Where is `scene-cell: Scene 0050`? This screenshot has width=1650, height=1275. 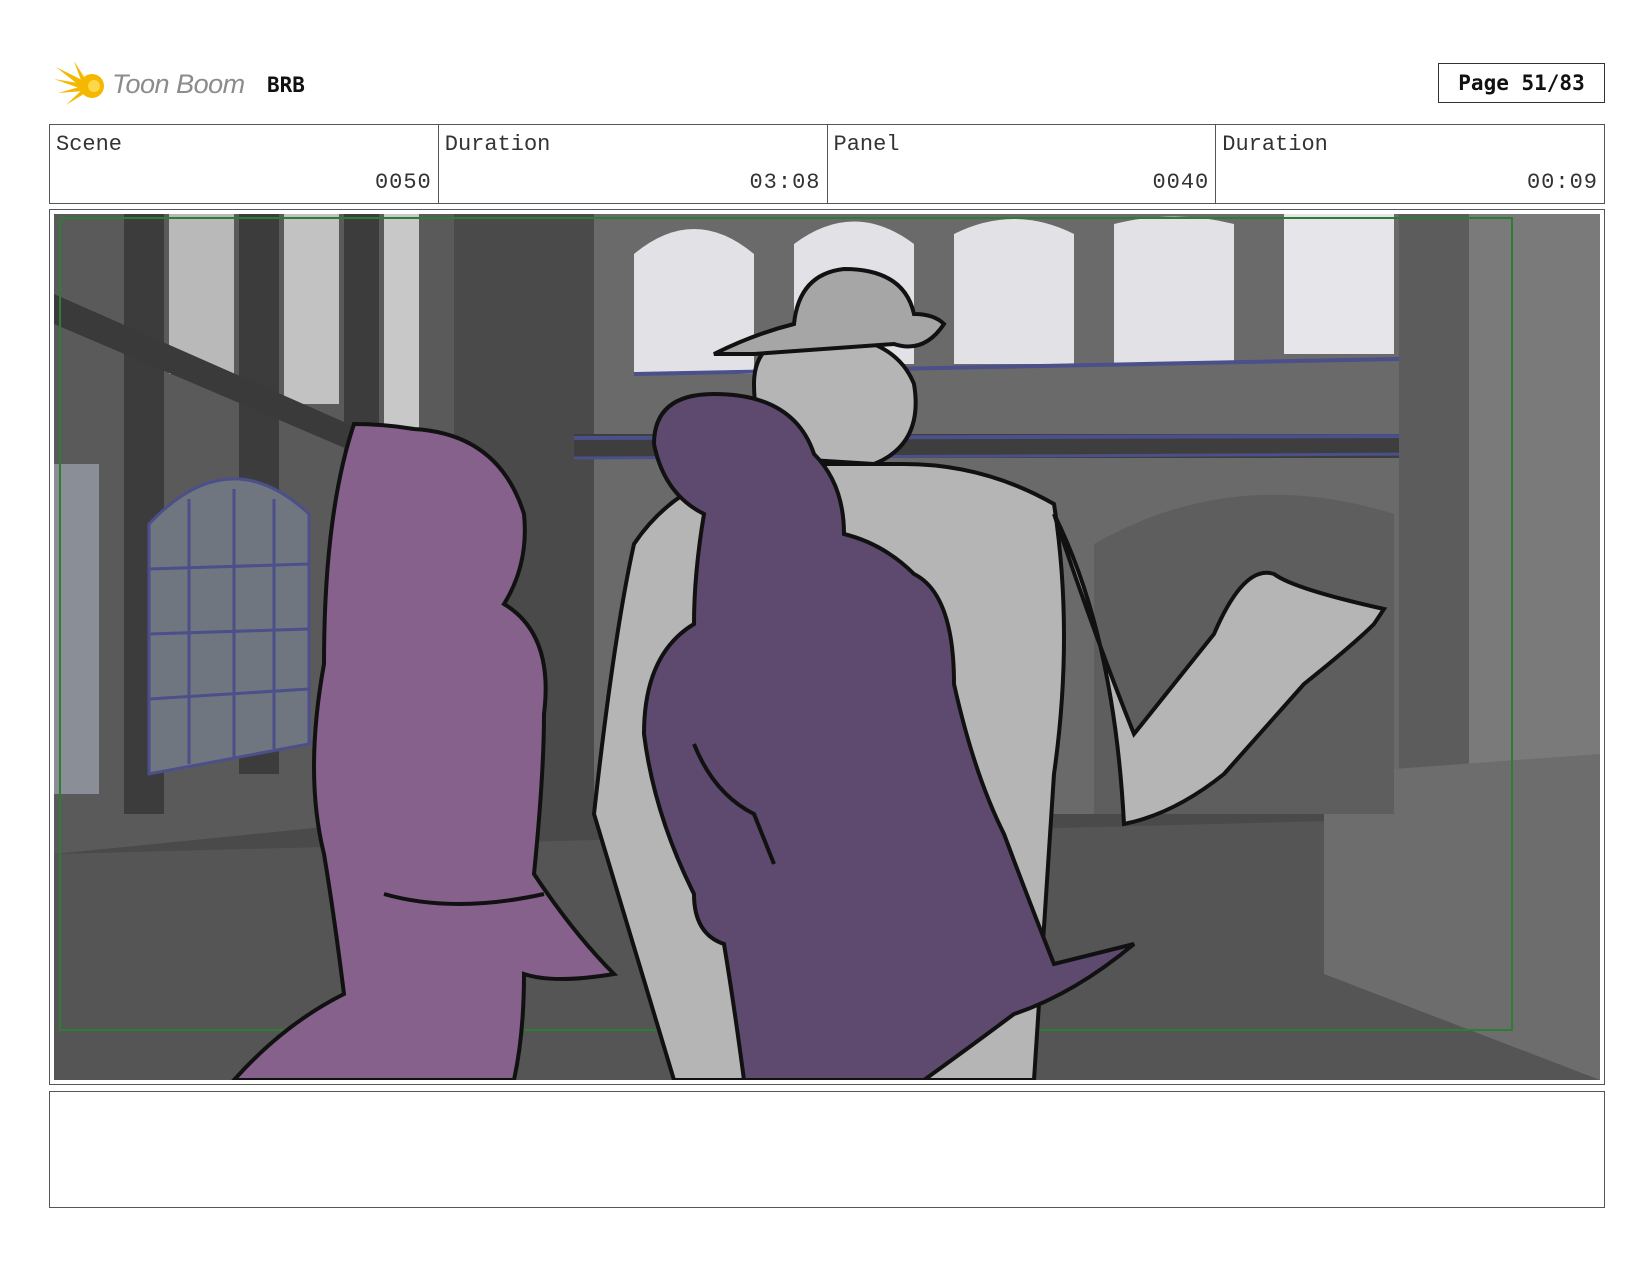 scene-cell: Scene 0050 is located at coordinates (244, 164).